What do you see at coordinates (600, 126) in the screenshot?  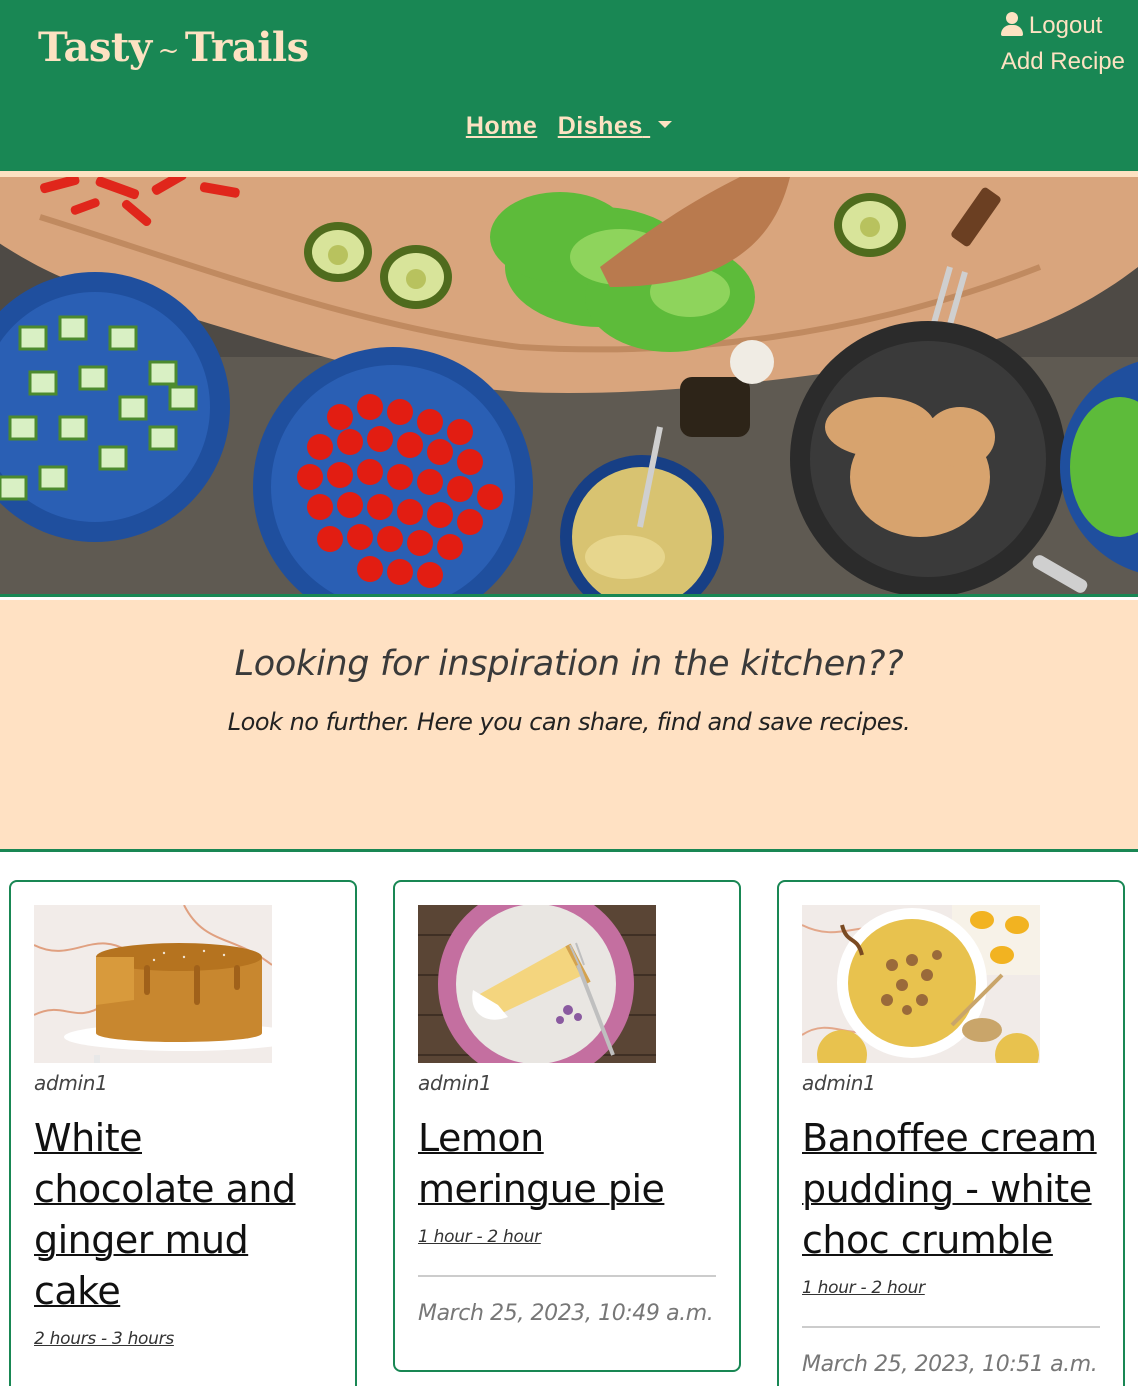 I see `nav-dishes-label: Dishes` at bounding box center [600, 126].